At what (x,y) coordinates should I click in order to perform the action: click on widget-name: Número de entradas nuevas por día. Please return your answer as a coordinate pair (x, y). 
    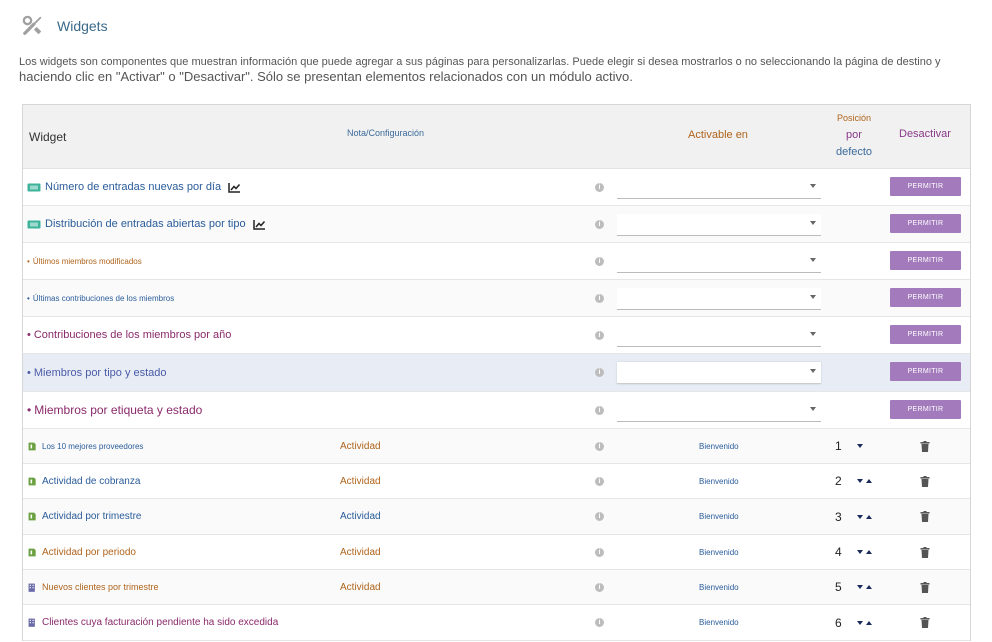
    Looking at the image, I should click on (134, 187).